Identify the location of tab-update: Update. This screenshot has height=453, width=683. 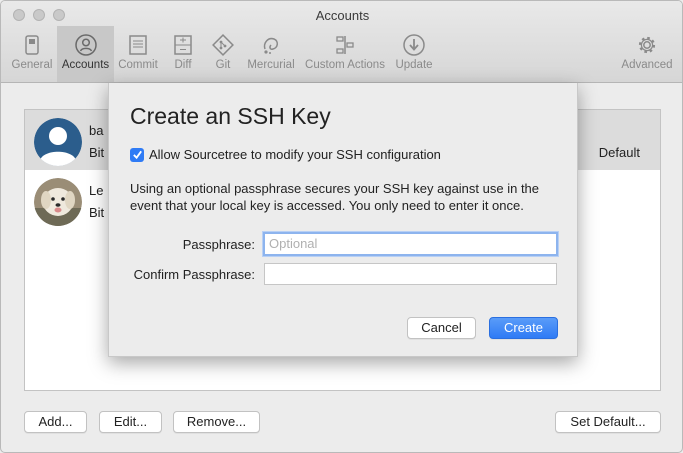
(414, 54).